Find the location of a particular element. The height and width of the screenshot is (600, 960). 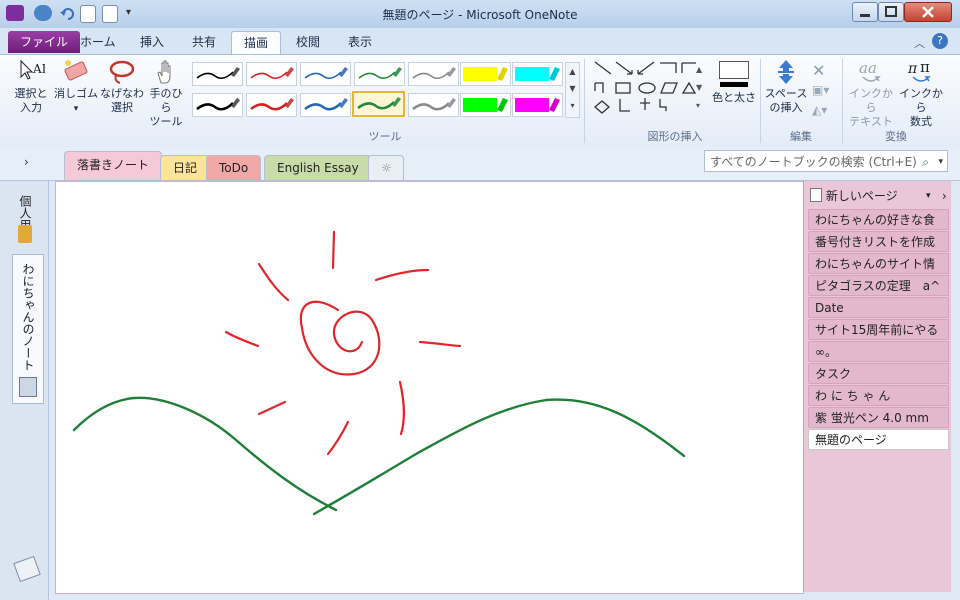

expand-nav-icon: › is located at coordinates (26, 162).